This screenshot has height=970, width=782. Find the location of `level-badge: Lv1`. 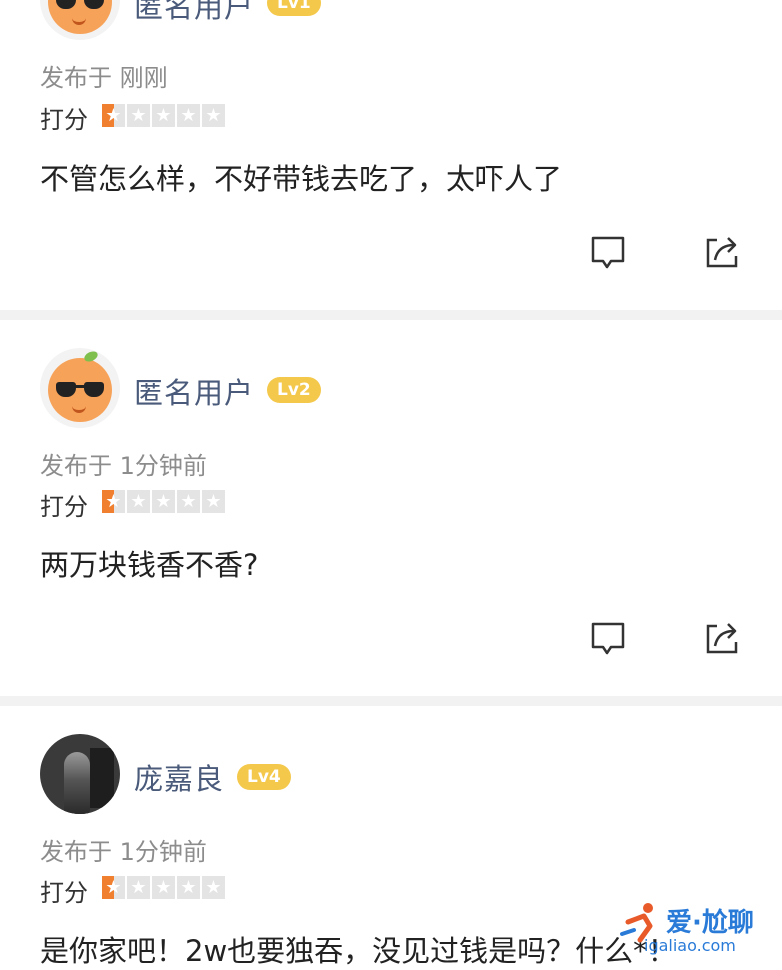

level-badge: Lv1 is located at coordinates (294, 8).